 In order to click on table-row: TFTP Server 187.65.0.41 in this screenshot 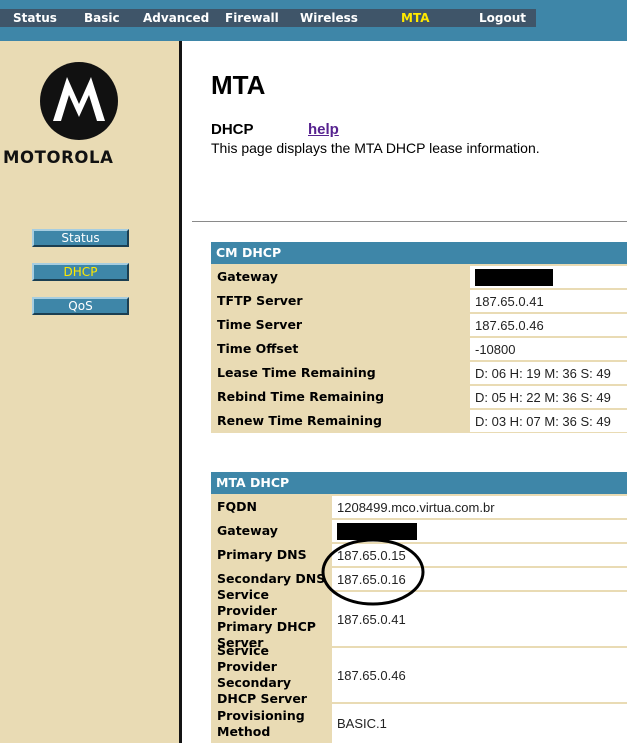, I will do `click(419, 300)`.